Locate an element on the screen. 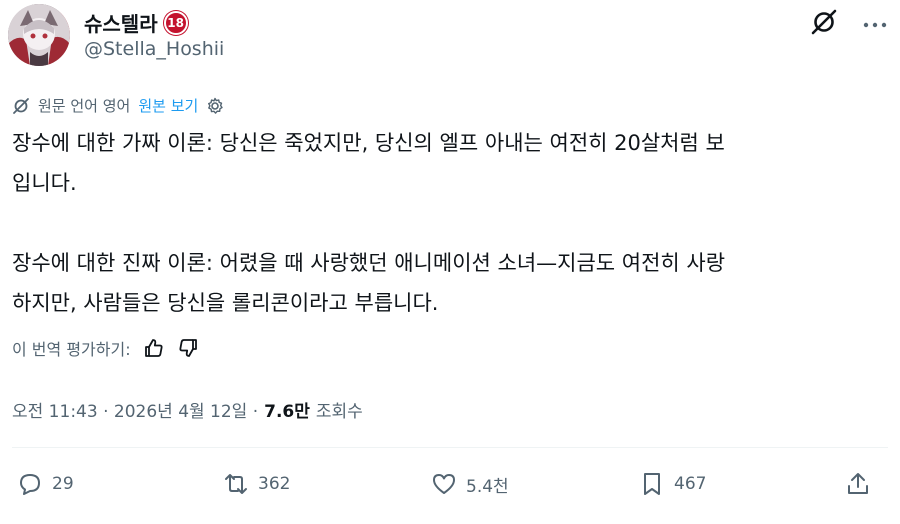 This screenshot has width=900, height=524. reply-count: 29 is located at coordinates (63, 484).